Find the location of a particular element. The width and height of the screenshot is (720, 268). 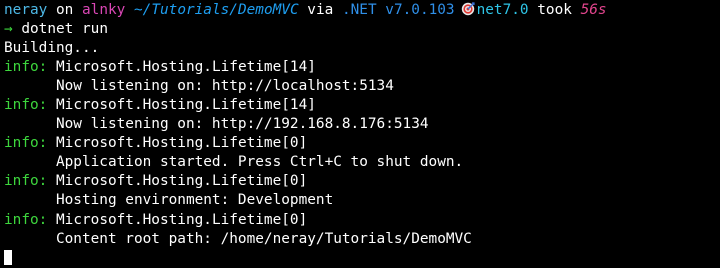

command-text: dotnet run is located at coordinates (64, 29).